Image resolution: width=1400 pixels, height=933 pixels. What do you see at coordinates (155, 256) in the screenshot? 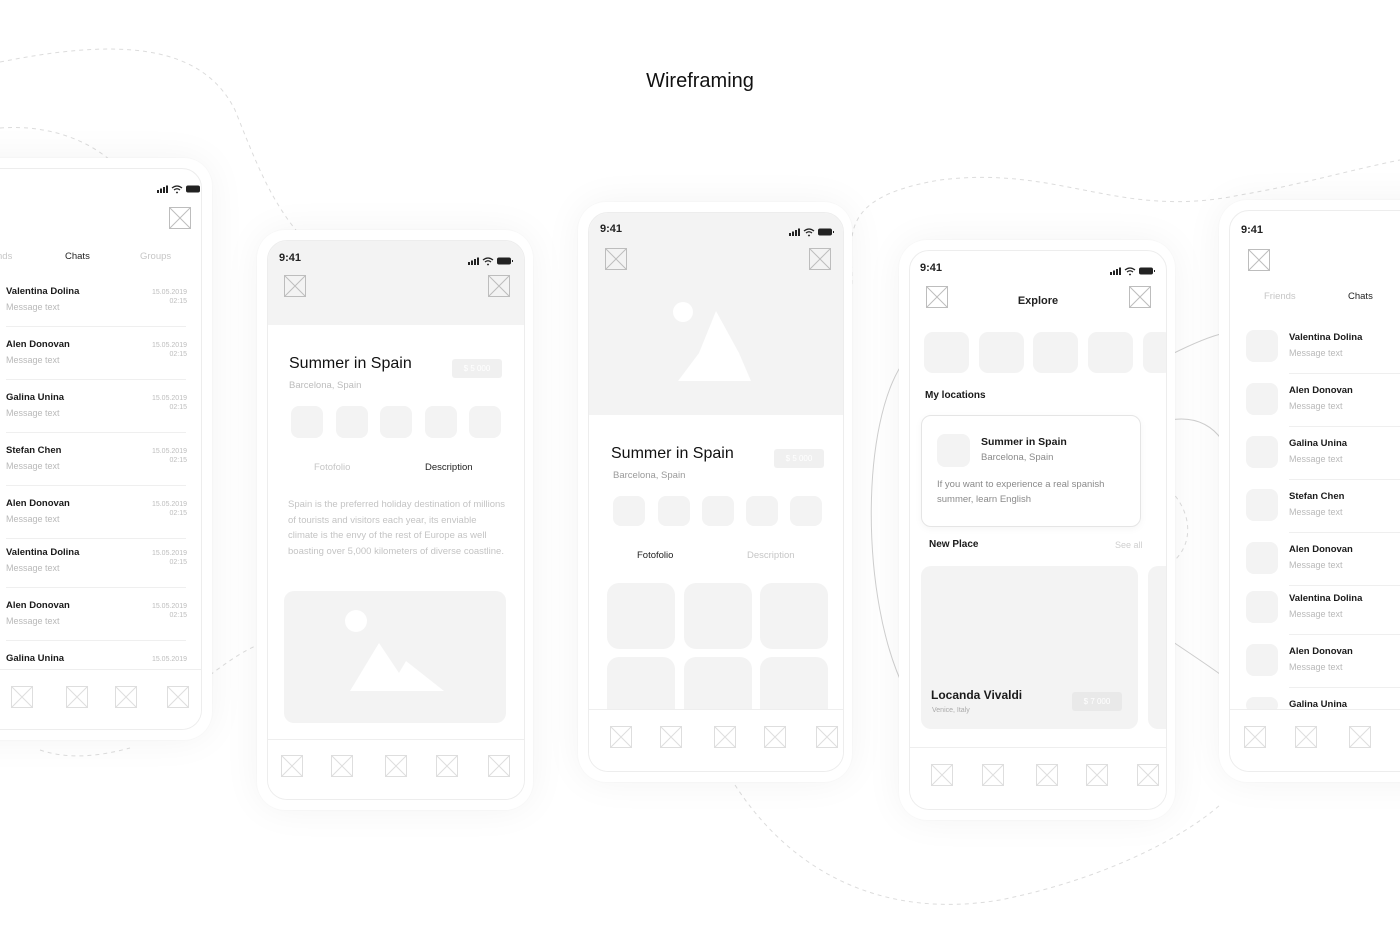
I see `tab-groups: Groups` at bounding box center [155, 256].